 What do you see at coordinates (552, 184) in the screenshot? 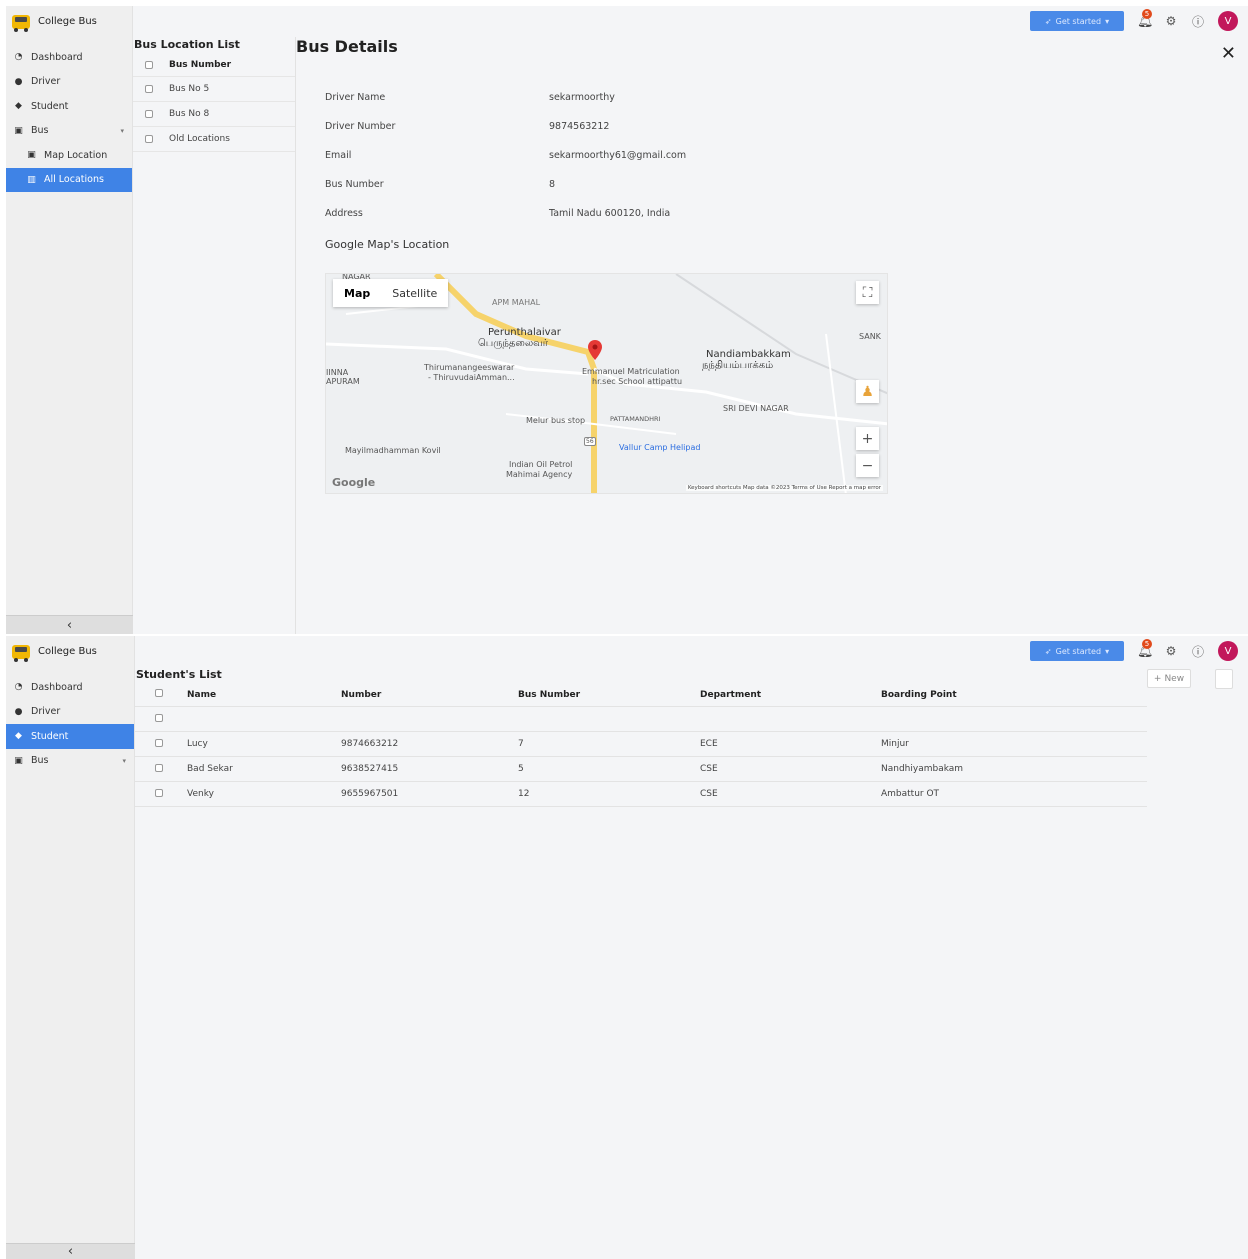
I see `field-value: 8` at bounding box center [552, 184].